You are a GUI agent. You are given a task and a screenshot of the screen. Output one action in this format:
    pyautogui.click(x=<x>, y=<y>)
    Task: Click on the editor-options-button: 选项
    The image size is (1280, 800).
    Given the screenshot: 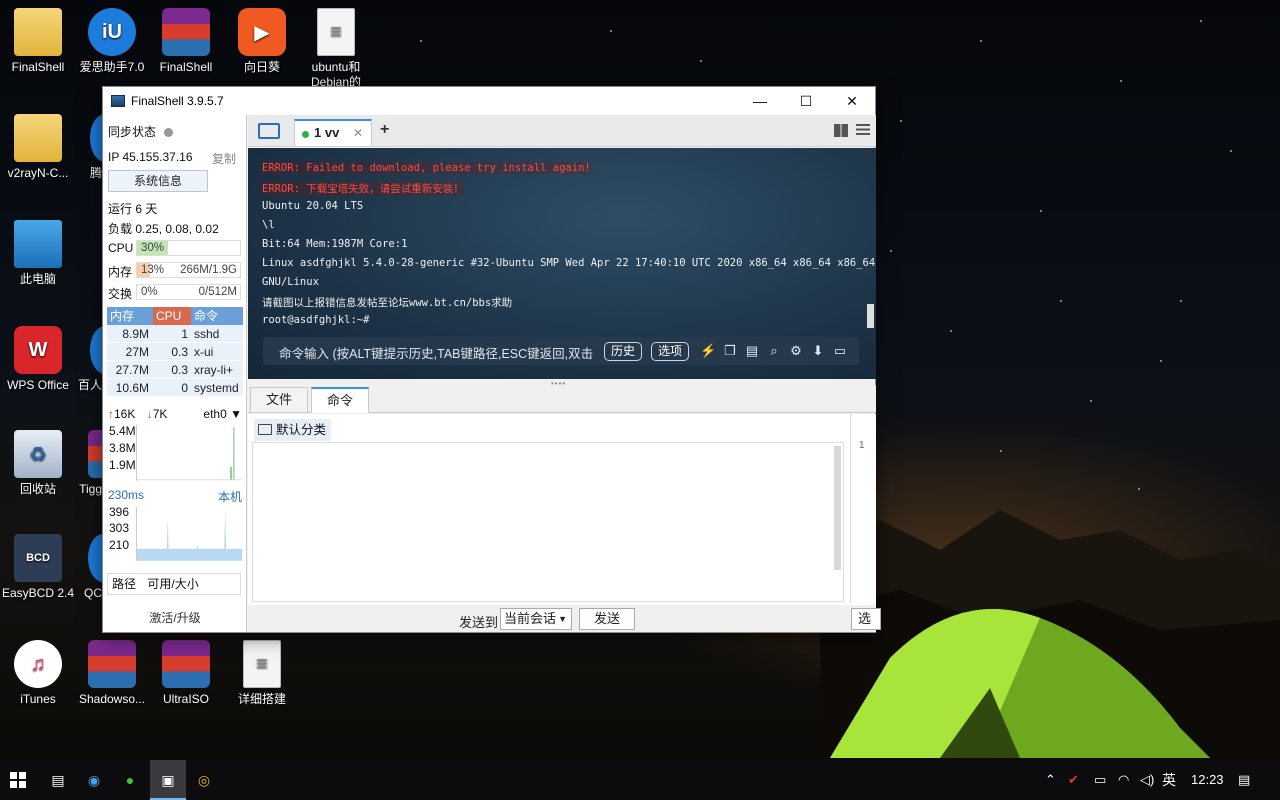 What is the action you would take?
    pyautogui.click(x=866, y=619)
    